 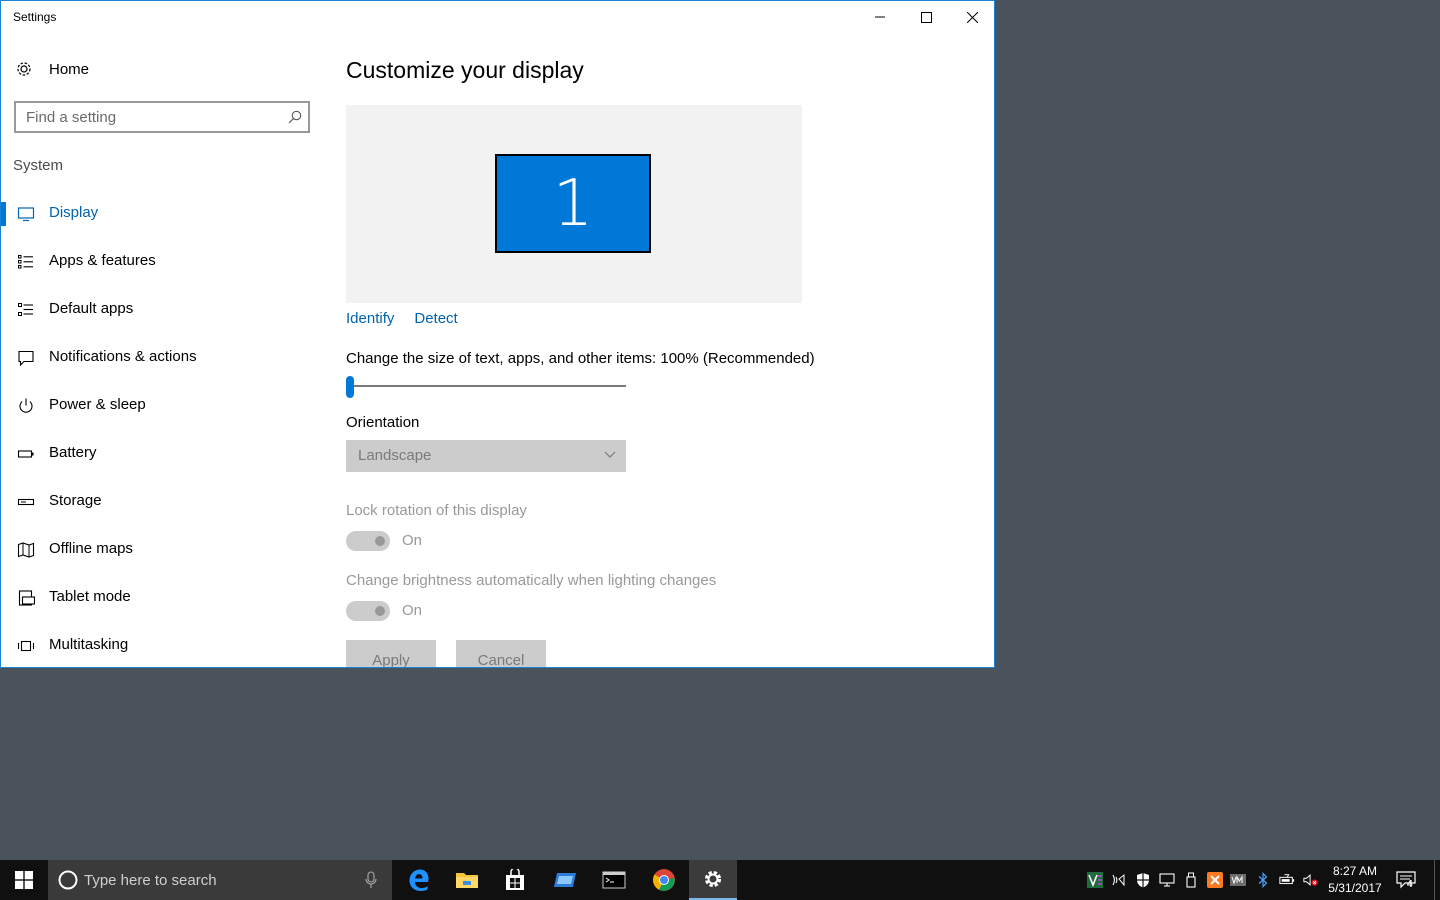 I want to click on section-title: System, so click(x=38, y=165).